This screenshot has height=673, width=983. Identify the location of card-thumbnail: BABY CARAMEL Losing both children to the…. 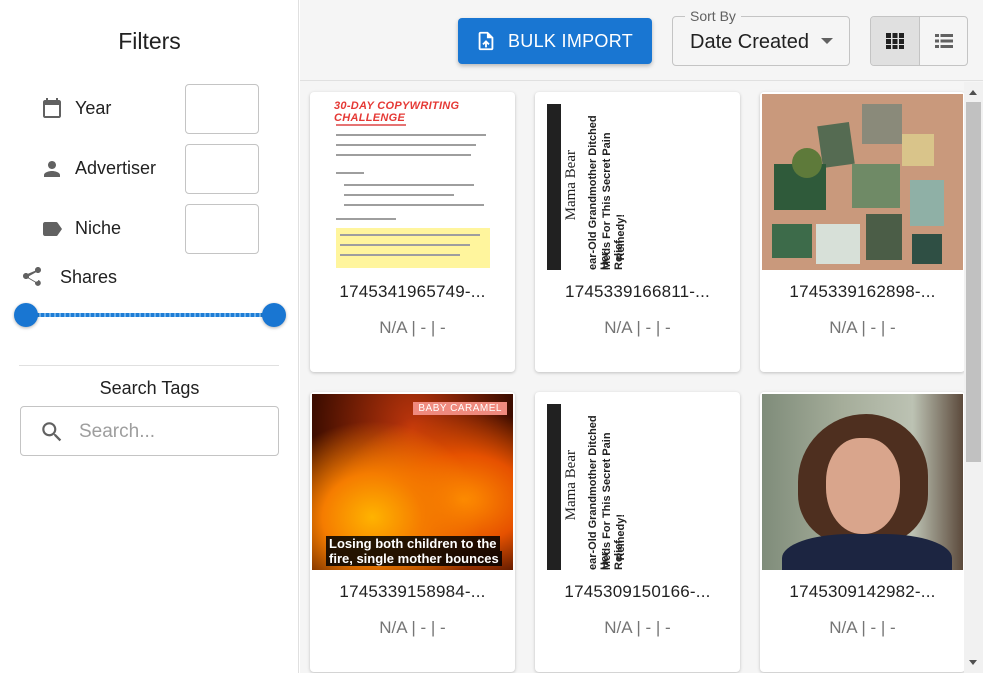
(412, 482).